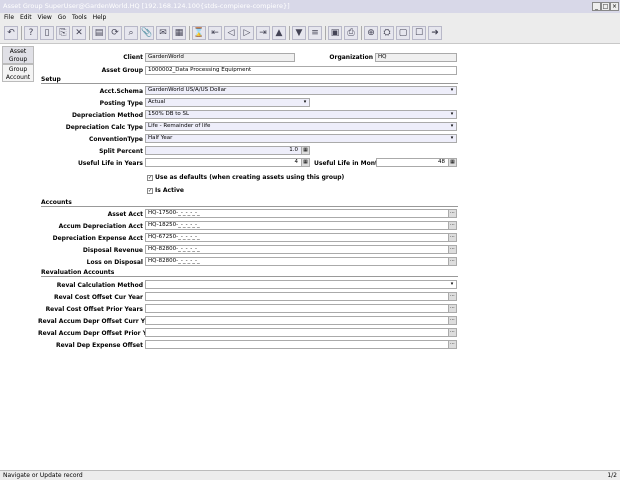 The width and height of the screenshot is (620, 481). I want to click on split-percent-value: 1.0, so click(293, 150).